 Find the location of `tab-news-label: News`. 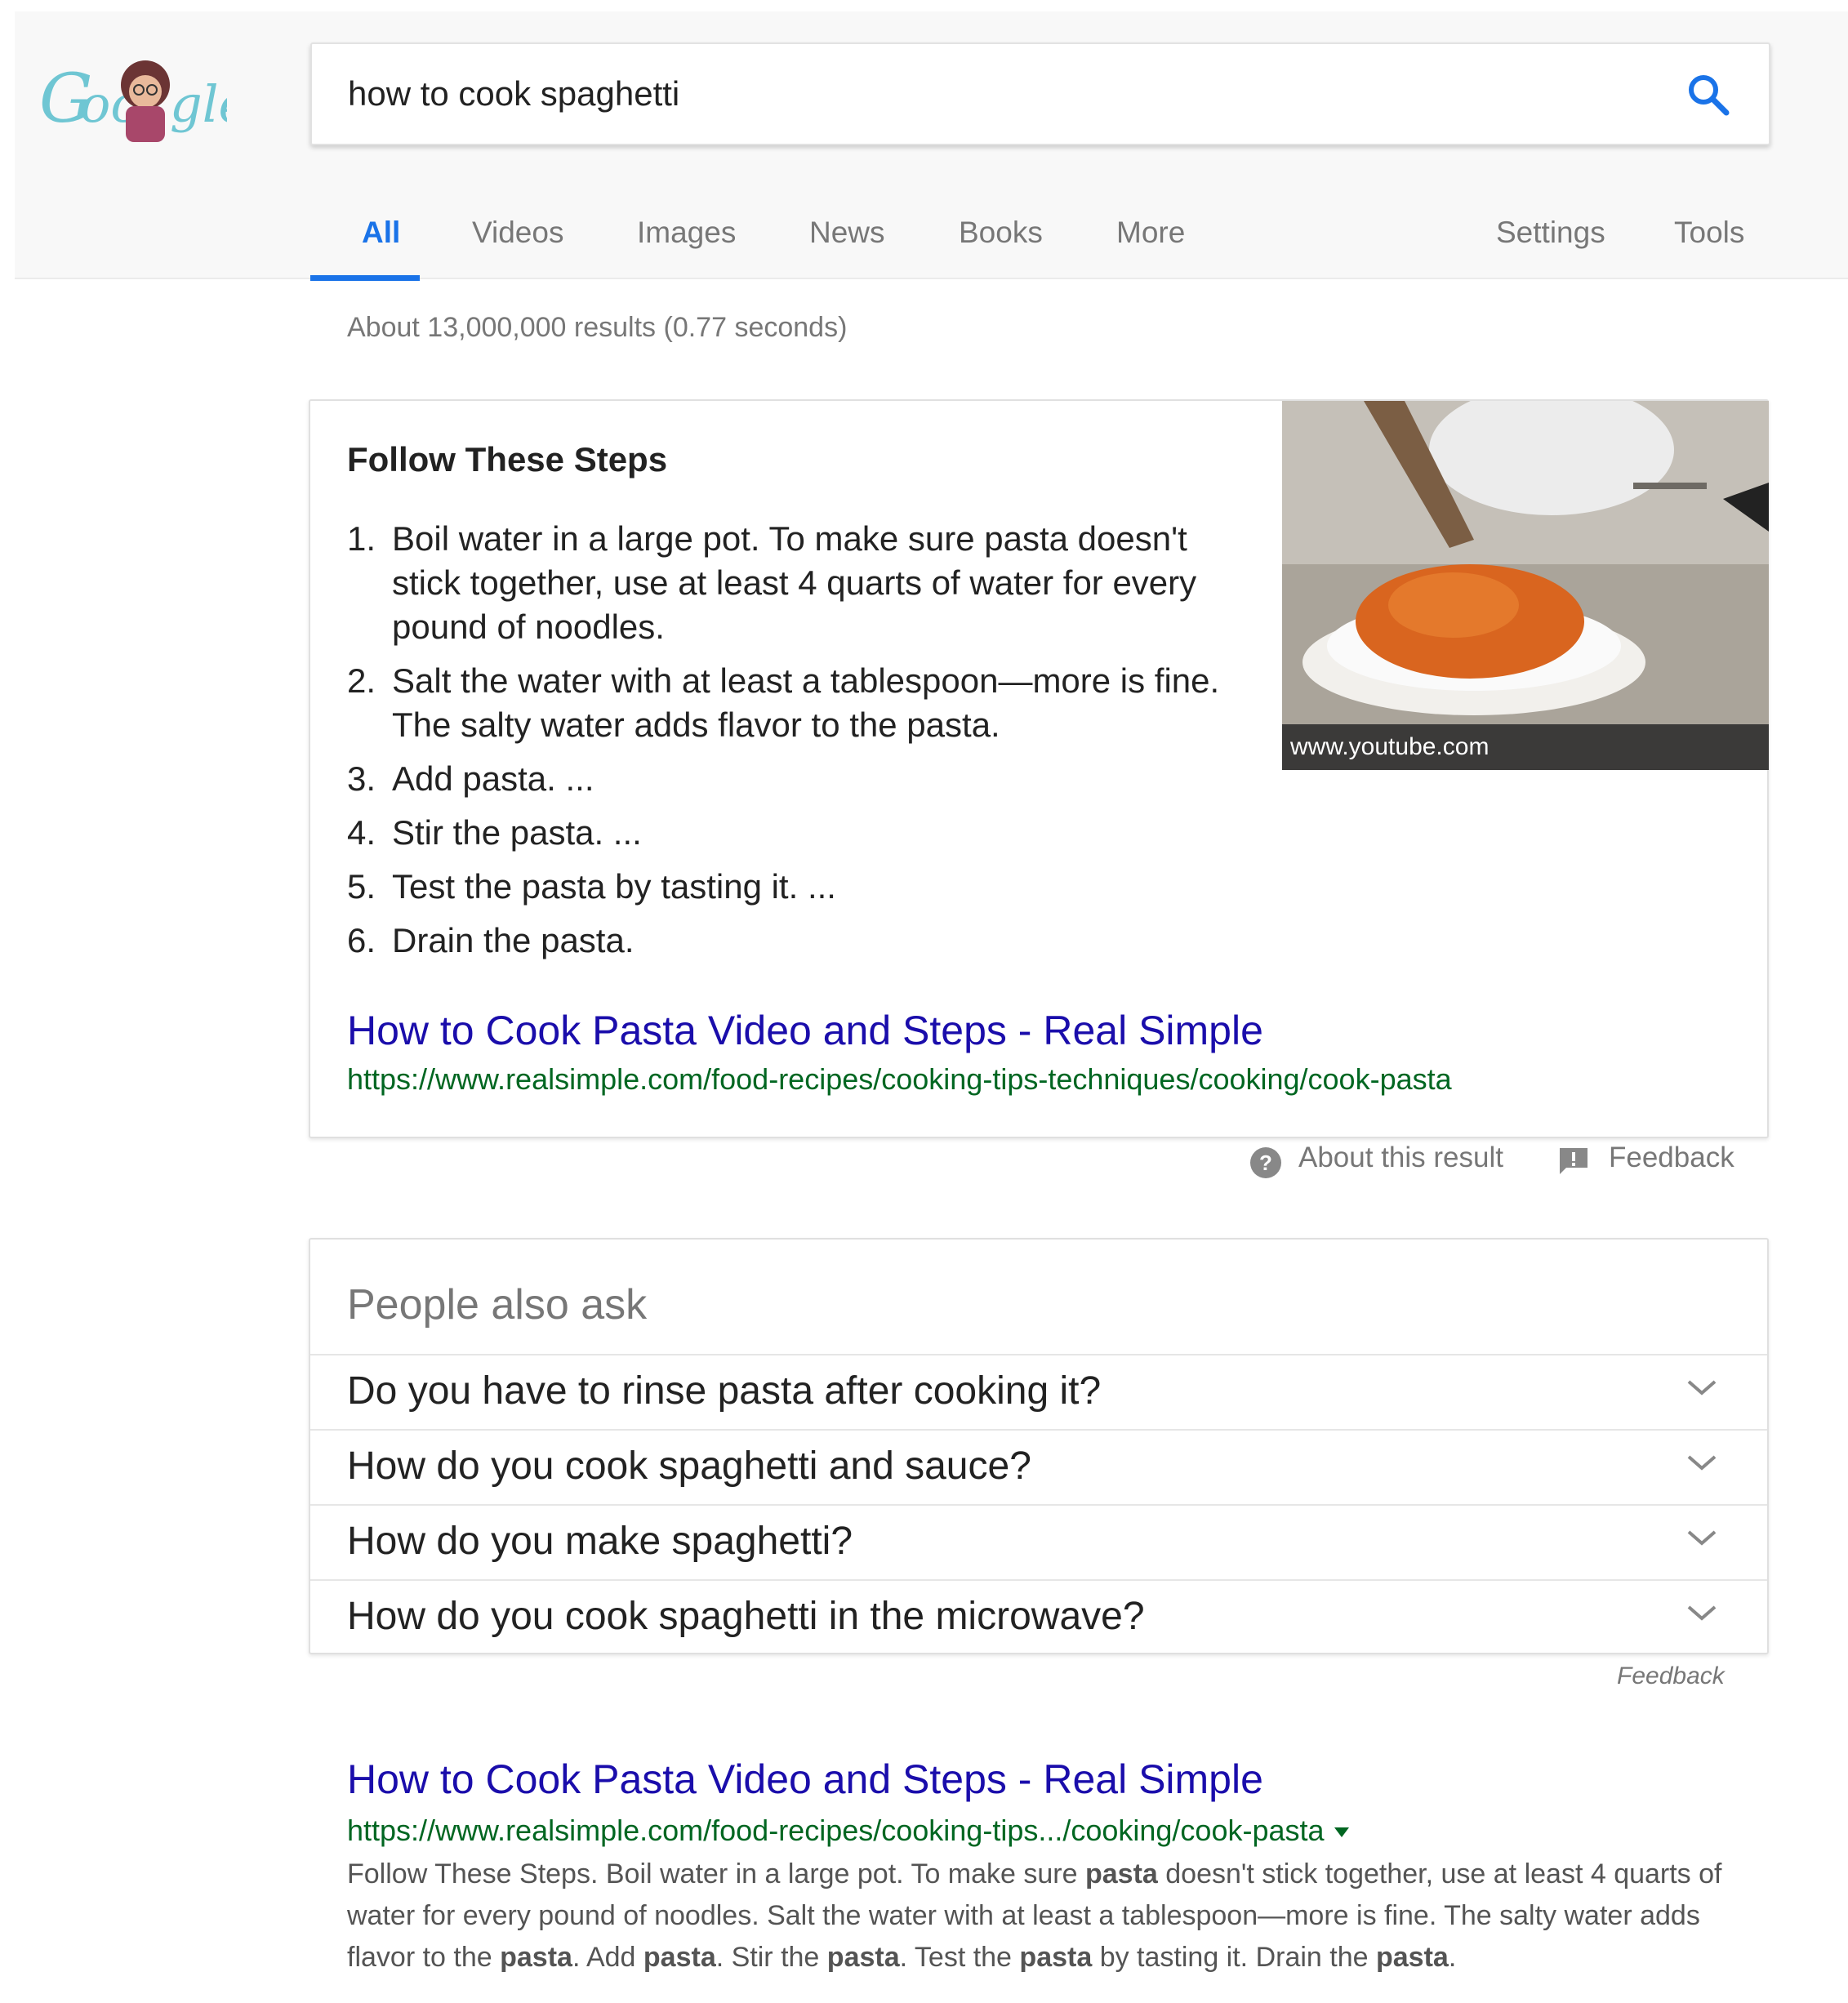

tab-news-label: News is located at coordinates (847, 233).